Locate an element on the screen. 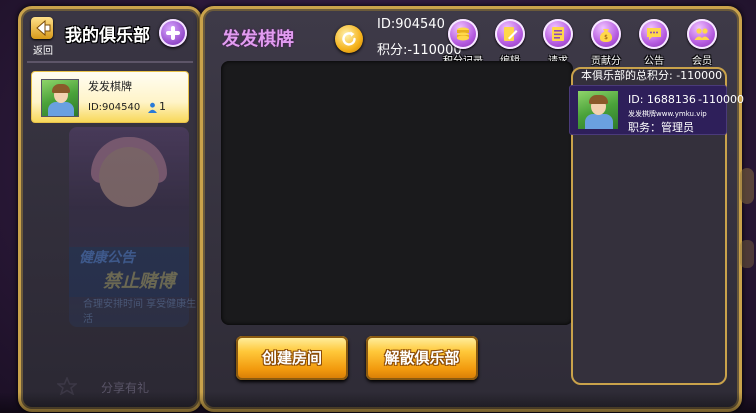 This screenshot has width=756, height=413. tab-label: 会员 is located at coordinates (702, 61).